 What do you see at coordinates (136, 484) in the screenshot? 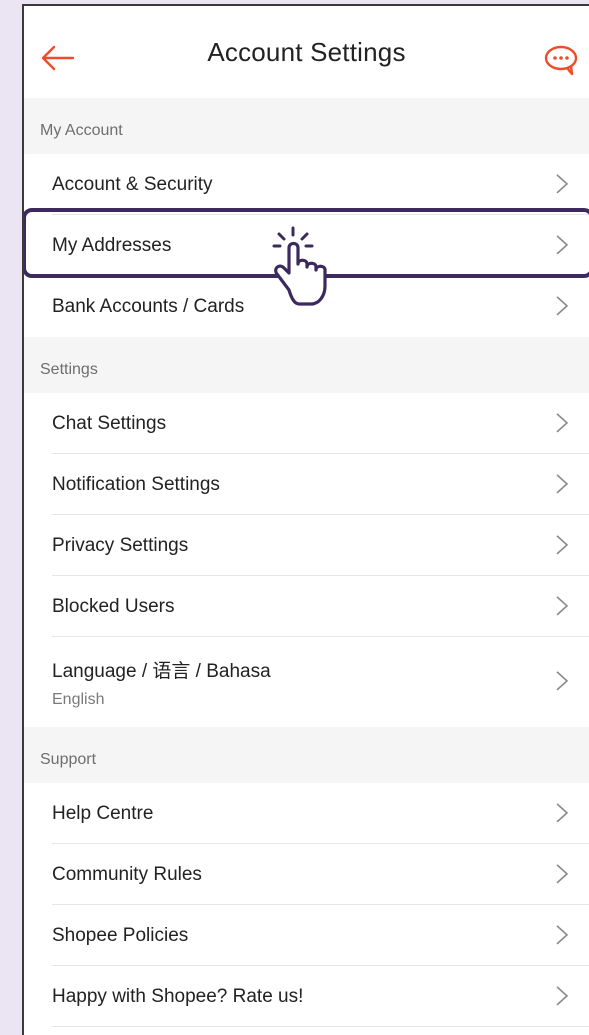
I see `menu-item-label: Notification Settings` at bounding box center [136, 484].